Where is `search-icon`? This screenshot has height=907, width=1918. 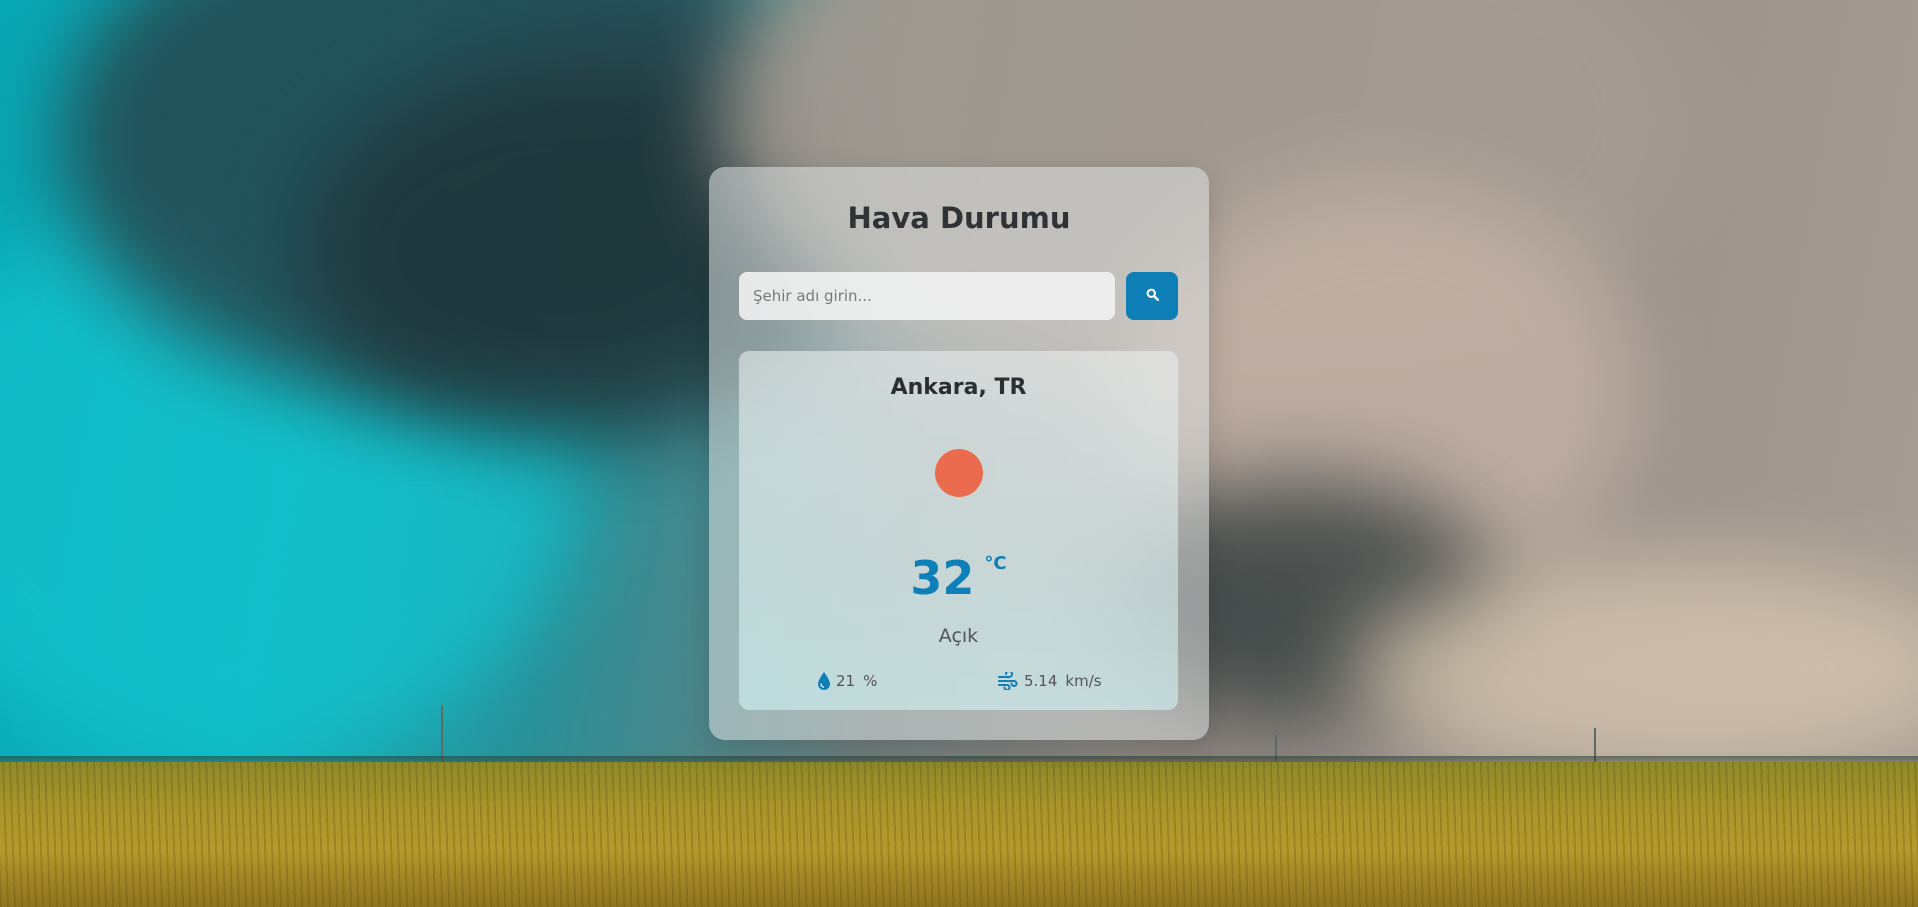
search-icon is located at coordinates (1152, 296).